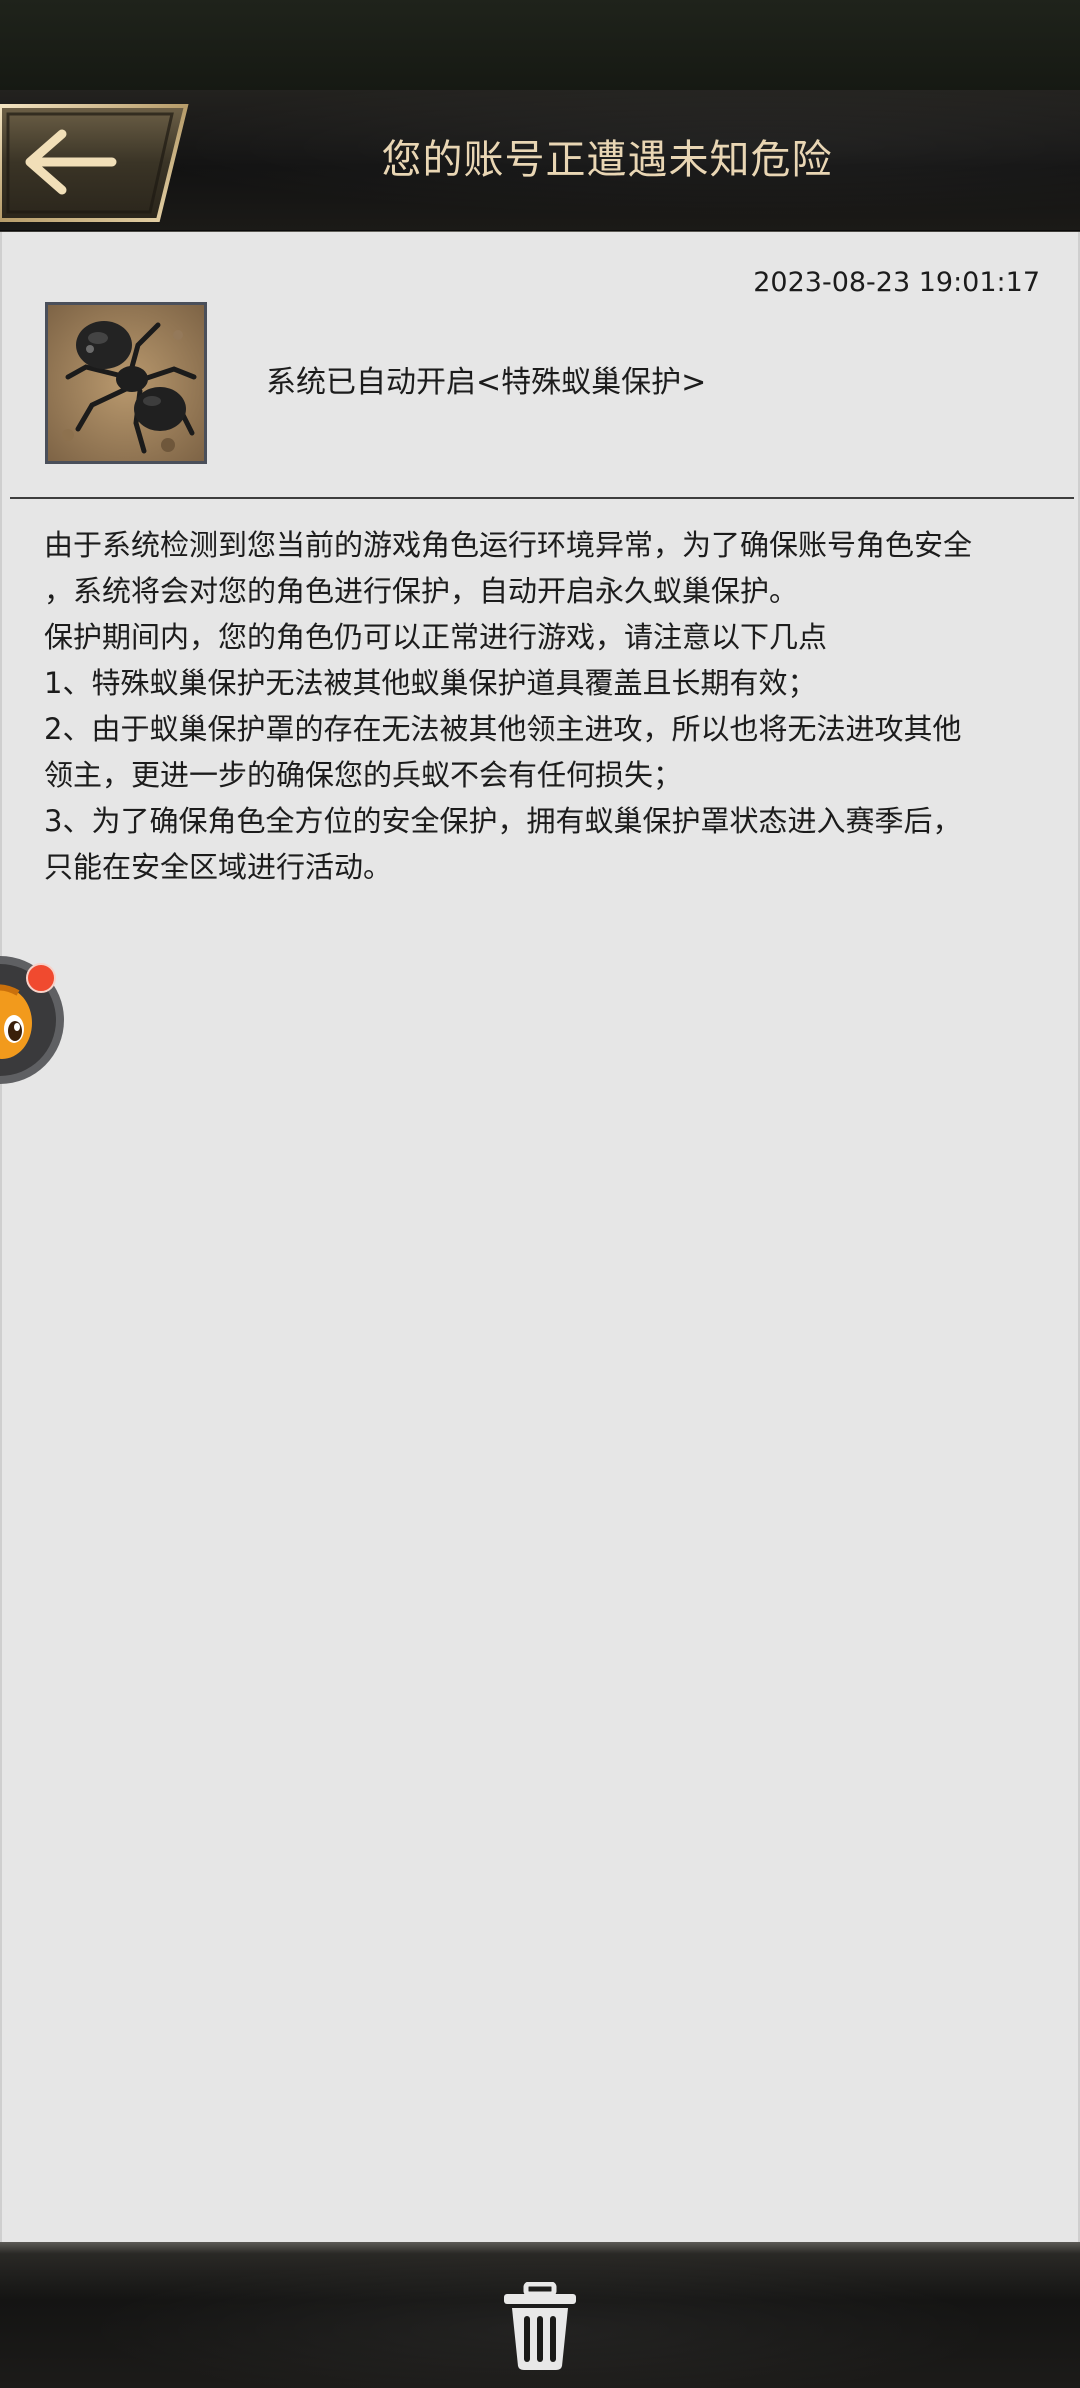  What do you see at coordinates (218, 867) in the screenshot?
I see `mail-body-line: 只能在安全区域进行活动。` at bounding box center [218, 867].